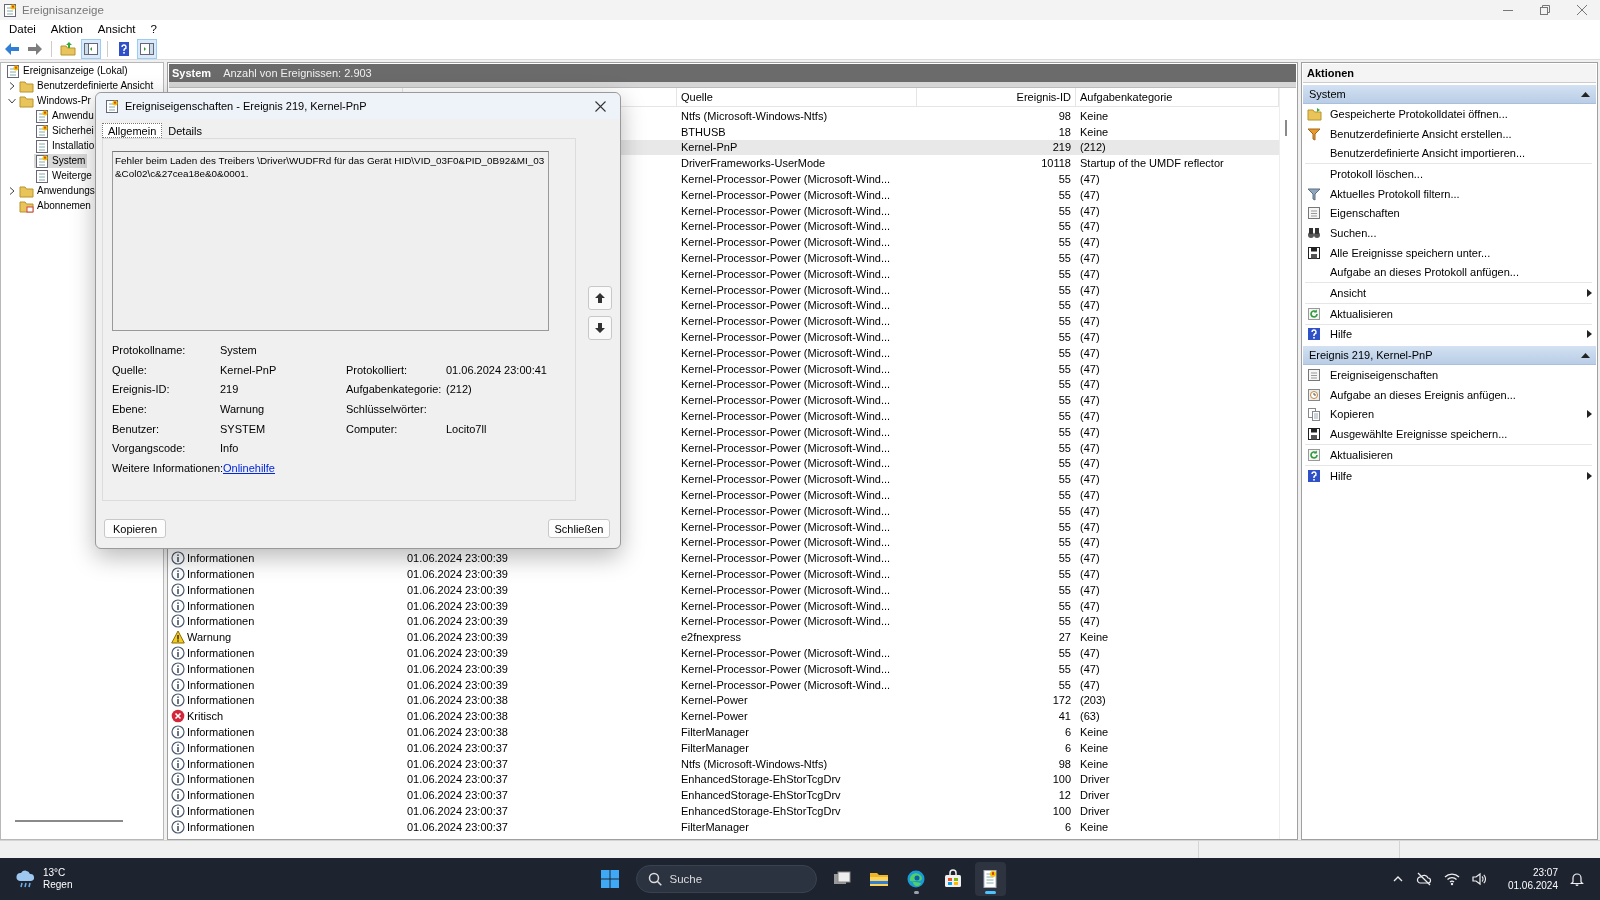  I want to click on menu-item: Aktion, so click(67, 29).